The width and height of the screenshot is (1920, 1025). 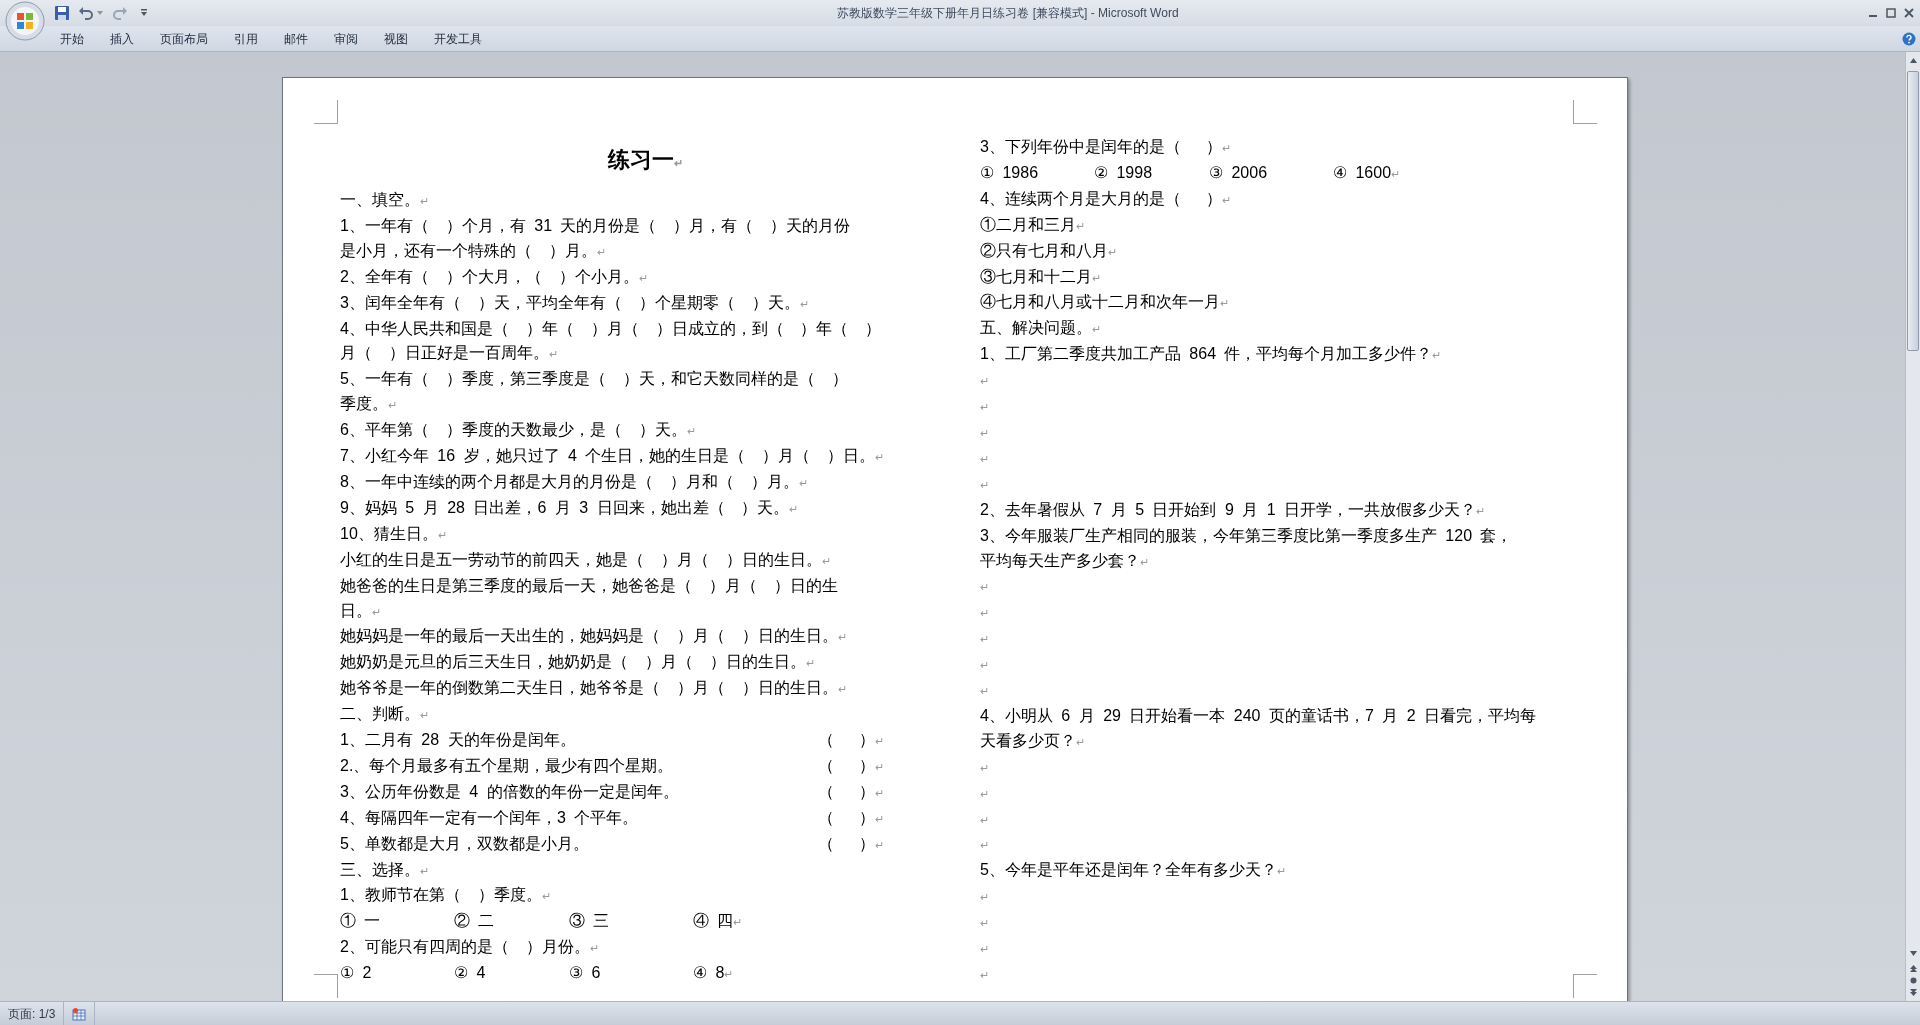 I want to click on question-text: 小红的生日是五一劳动节的前四天，她是（ ）月（ ）日的生日。↵, so click(x=585, y=559).